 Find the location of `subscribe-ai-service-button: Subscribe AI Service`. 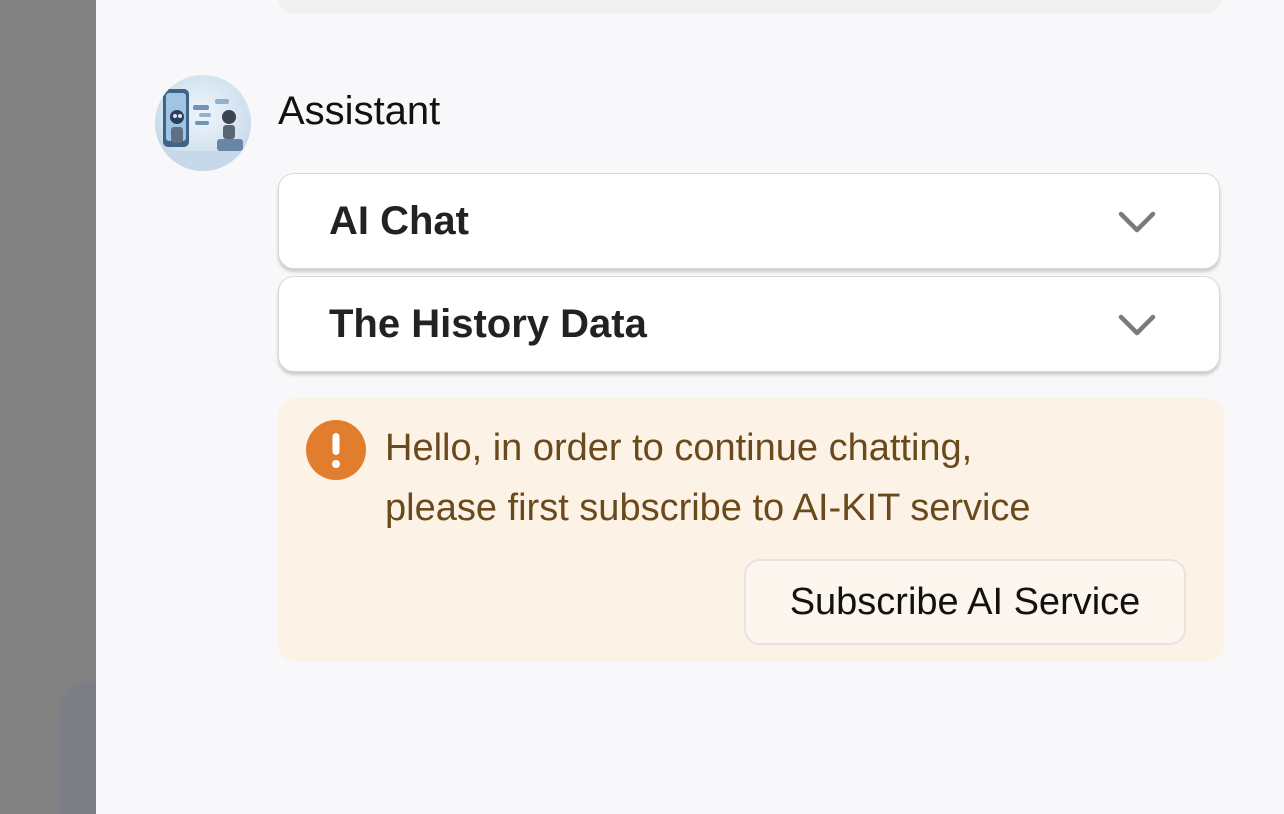

subscribe-ai-service-button: Subscribe AI Service is located at coordinates (965, 602).